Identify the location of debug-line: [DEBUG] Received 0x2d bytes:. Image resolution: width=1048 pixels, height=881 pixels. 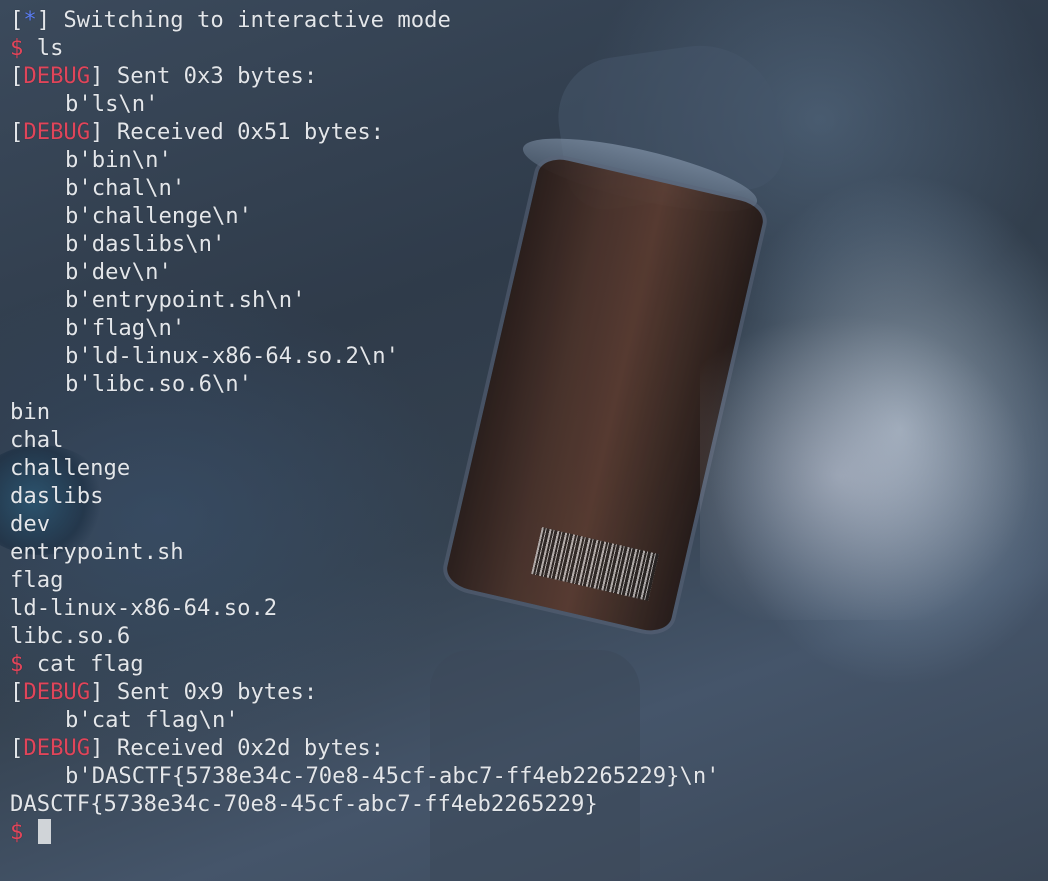
(365, 748).